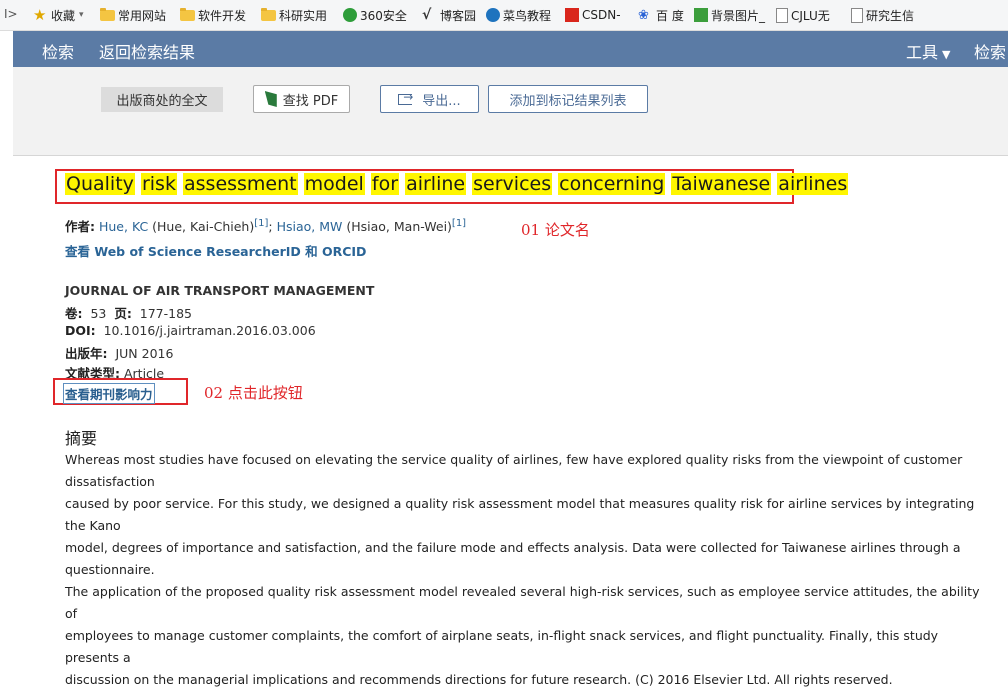  Describe the element at coordinates (301, 99) in the screenshot. I see `find-pdf-button: 查找 PDF` at that location.